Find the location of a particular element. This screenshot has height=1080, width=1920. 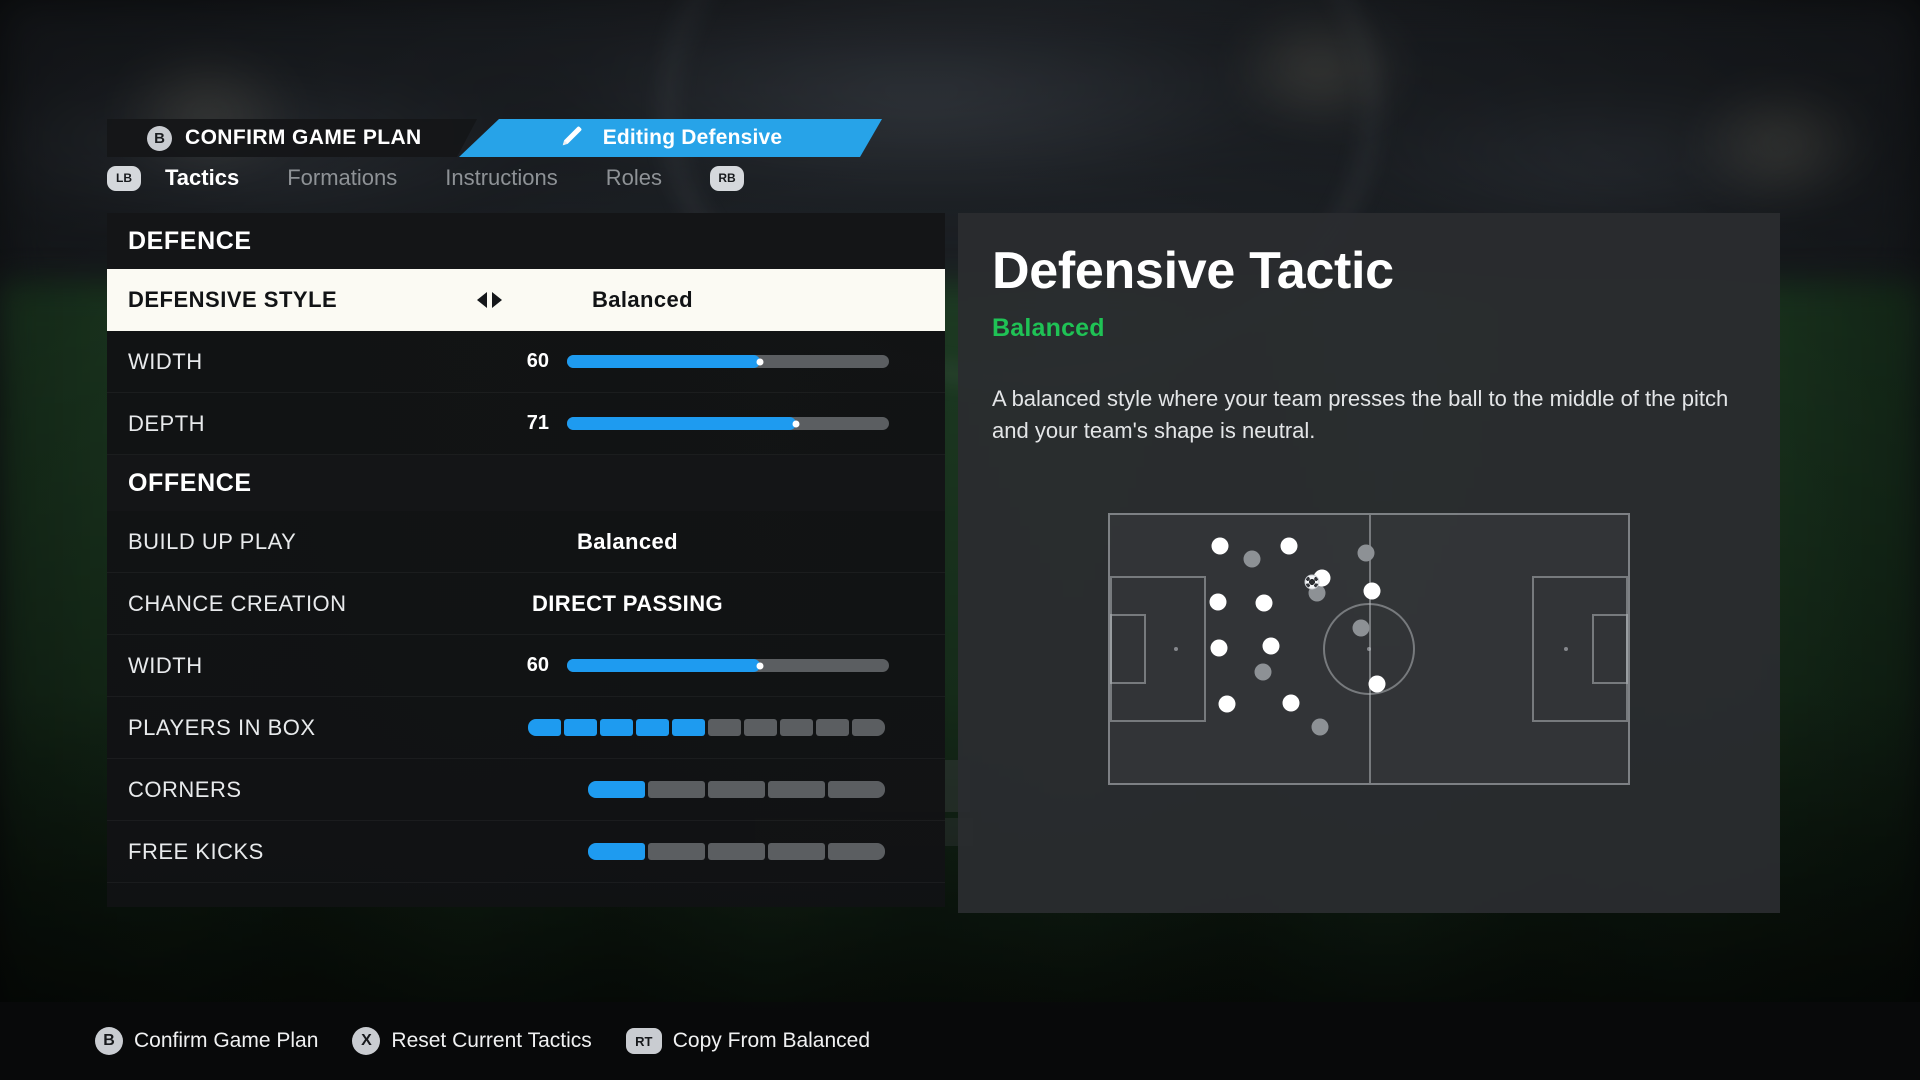

pitch-penalty-spot-left is located at coordinates (1176, 649).